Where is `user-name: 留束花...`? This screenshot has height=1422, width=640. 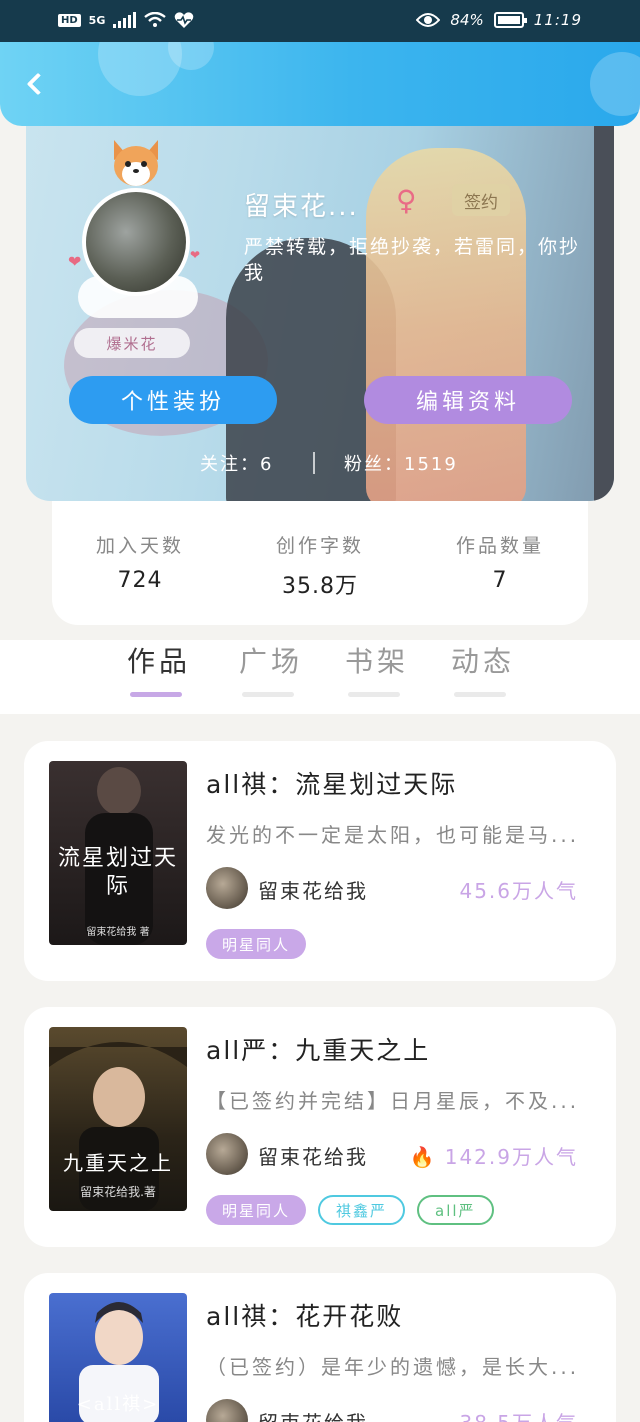
user-name: 留束花... is located at coordinates (301, 207).